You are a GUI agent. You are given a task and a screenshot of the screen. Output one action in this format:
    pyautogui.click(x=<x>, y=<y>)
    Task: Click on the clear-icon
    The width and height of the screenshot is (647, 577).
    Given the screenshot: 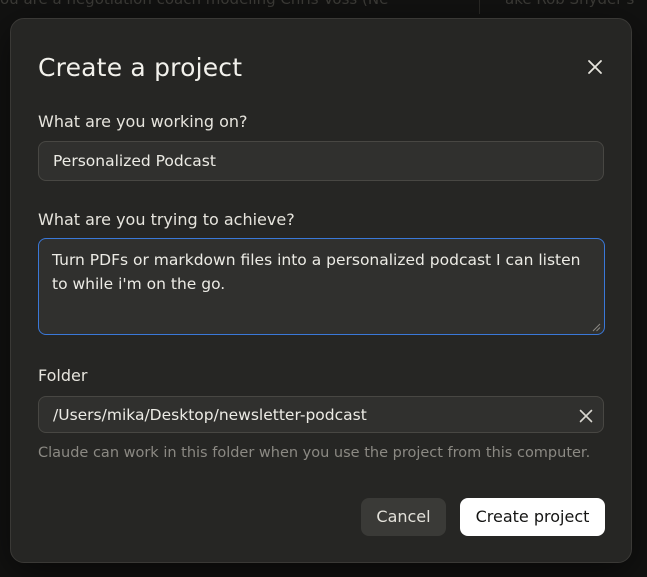 What is the action you would take?
    pyautogui.click(x=586, y=416)
    